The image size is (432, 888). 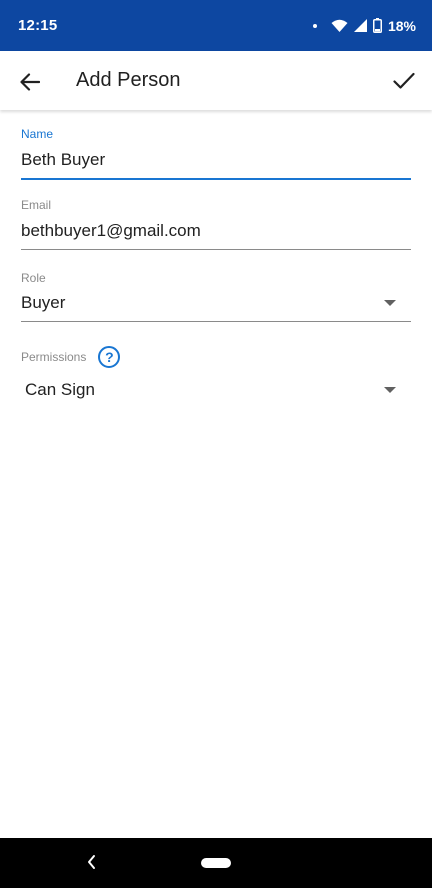 What do you see at coordinates (377, 25) in the screenshot?
I see `battery-icon` at bounding box center [377, 25].